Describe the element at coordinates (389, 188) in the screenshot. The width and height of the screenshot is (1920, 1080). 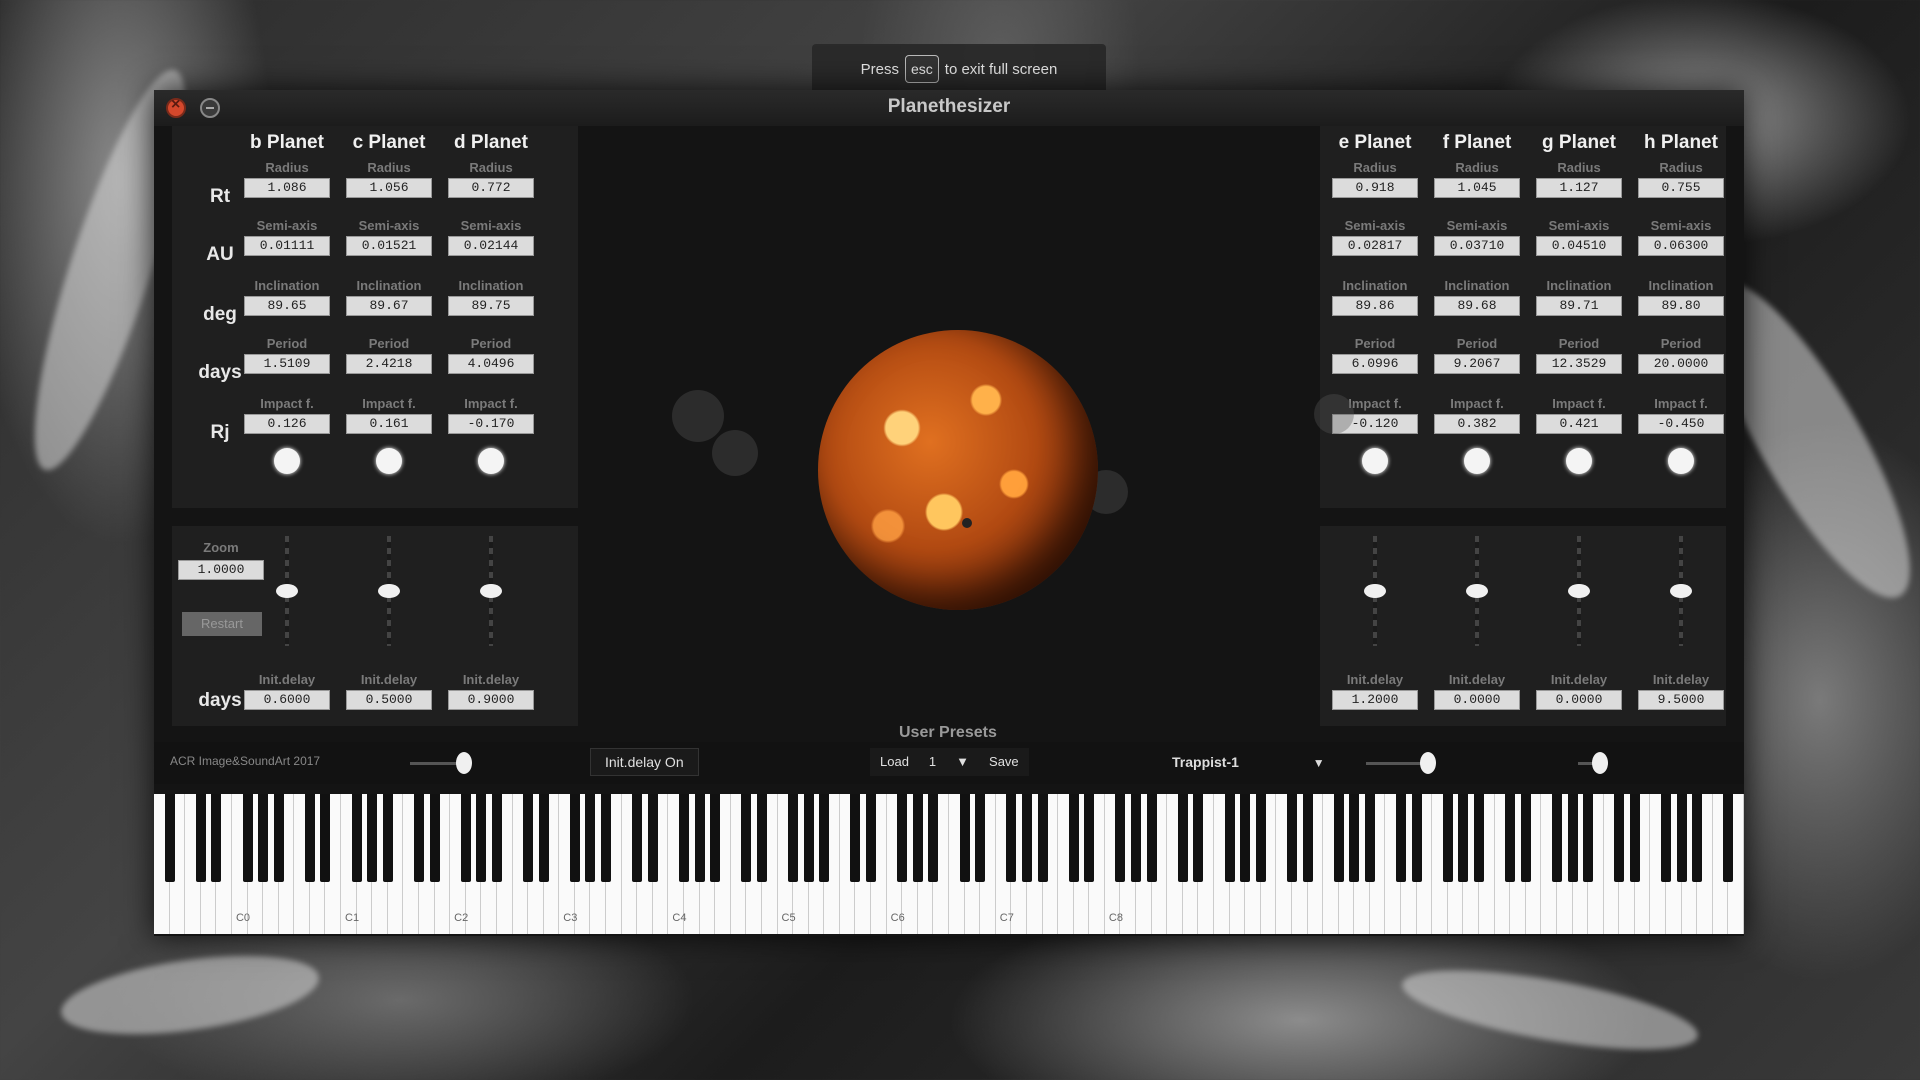
I see `radius-field: 1.056` at that location.